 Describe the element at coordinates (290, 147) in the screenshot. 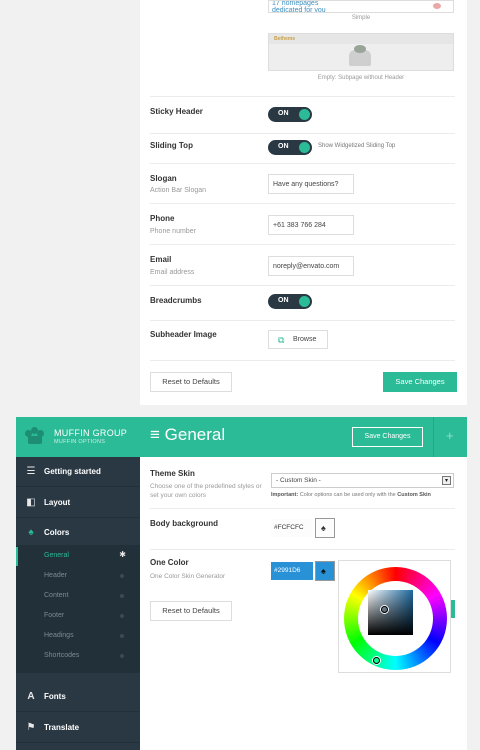

I see `sliding-top-toggle: ON` at that location.